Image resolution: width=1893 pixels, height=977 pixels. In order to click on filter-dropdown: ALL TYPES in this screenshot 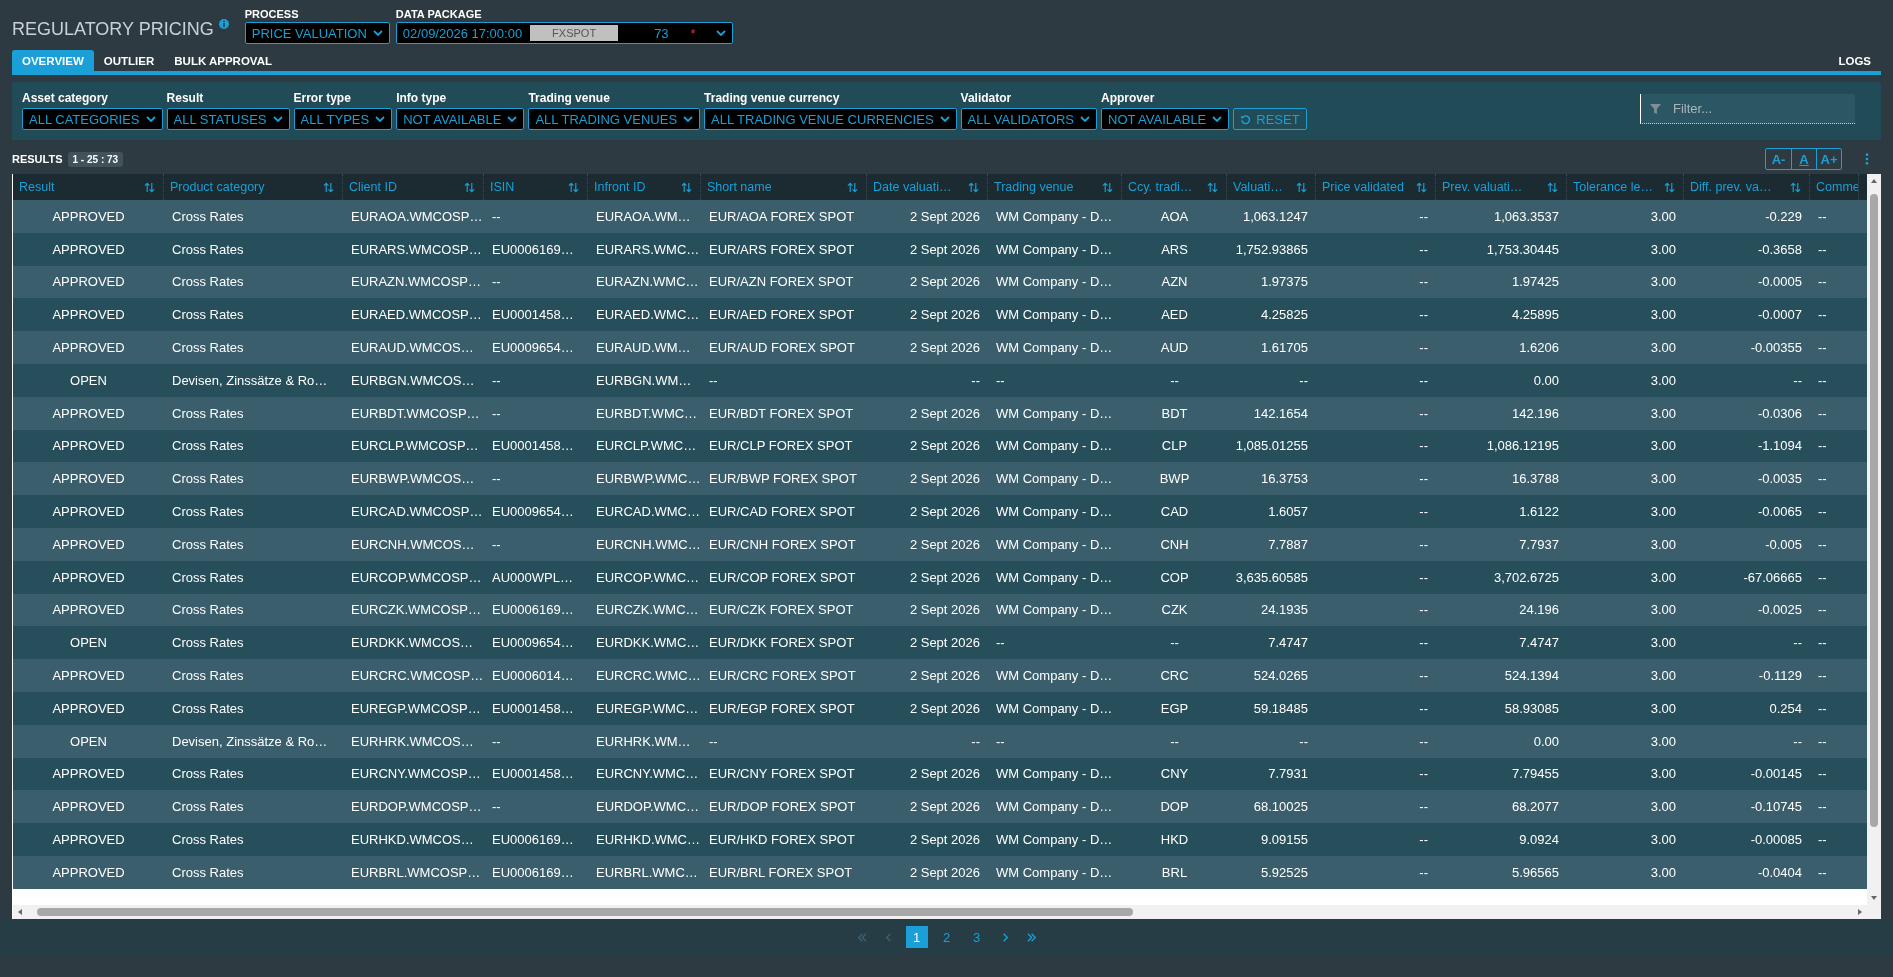, I will do `click(343, 119)`.